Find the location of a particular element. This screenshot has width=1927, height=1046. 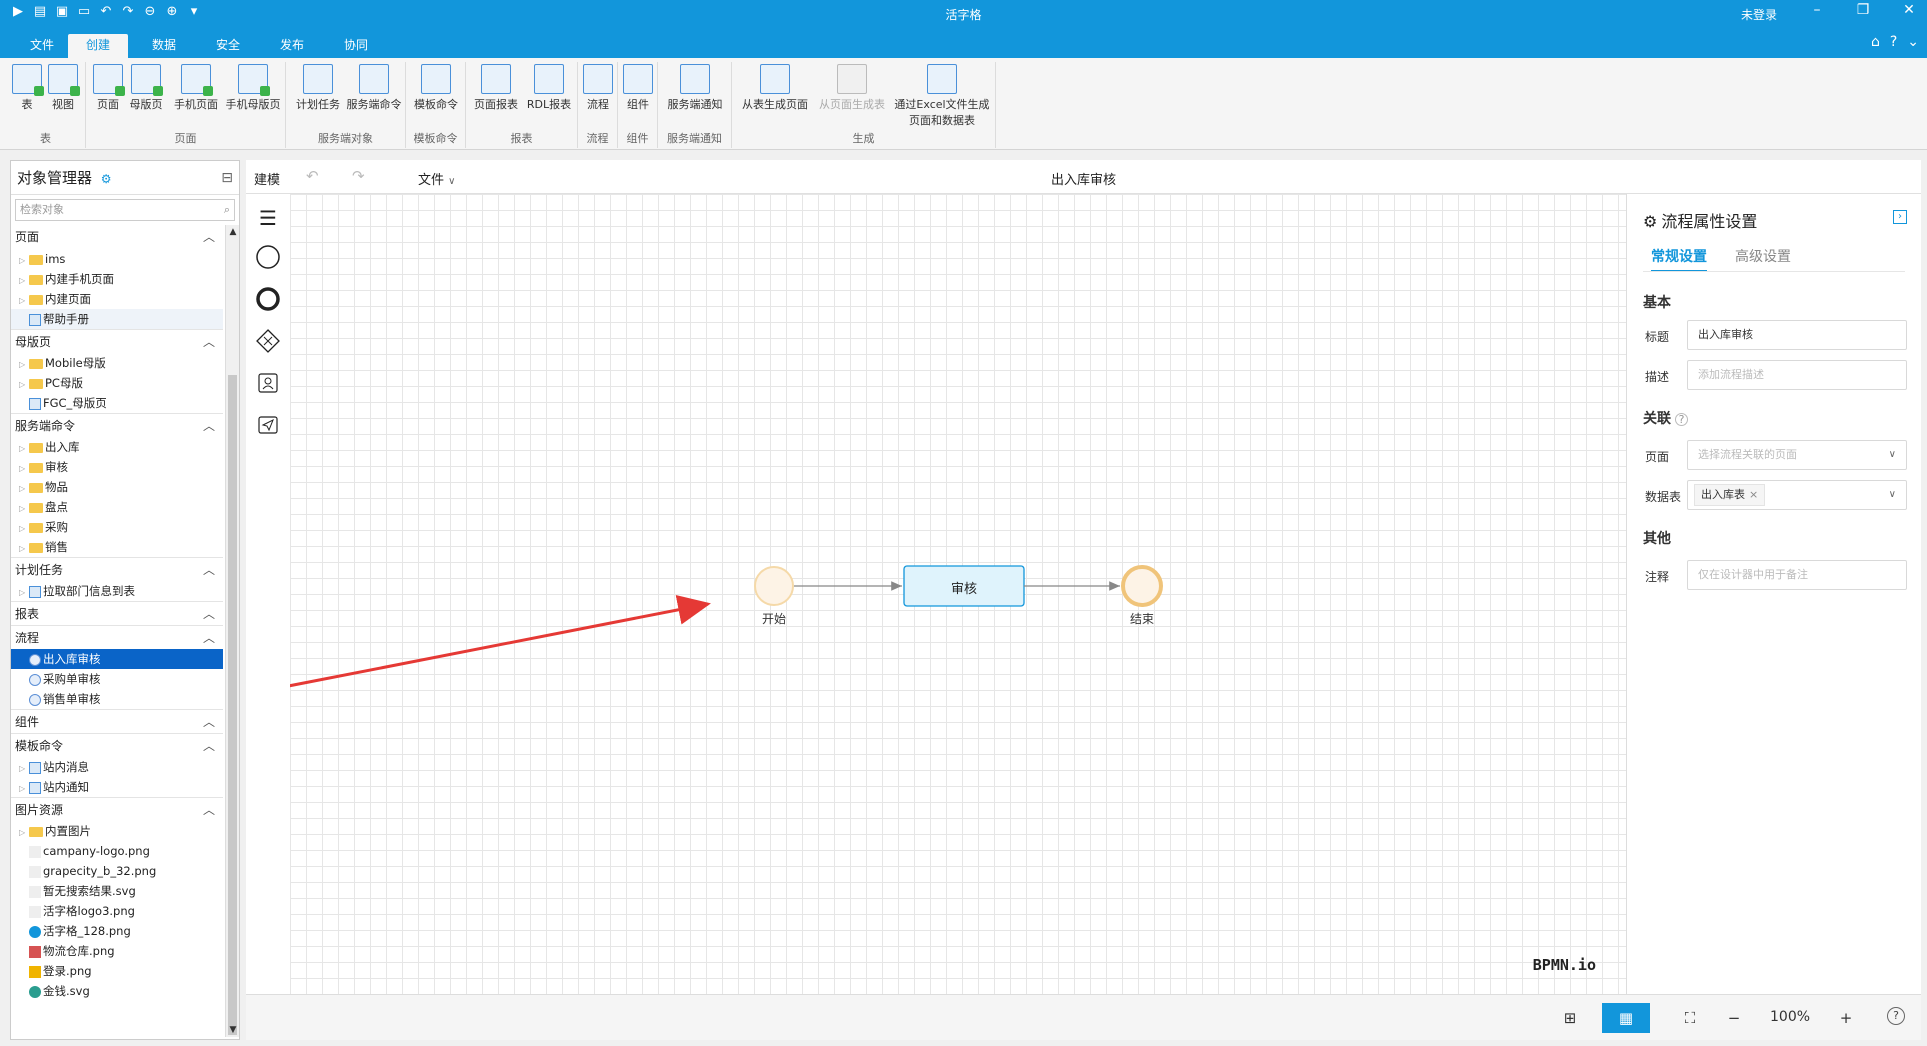

tab-collaborate: 协同 is located at coordinates (356, 46).